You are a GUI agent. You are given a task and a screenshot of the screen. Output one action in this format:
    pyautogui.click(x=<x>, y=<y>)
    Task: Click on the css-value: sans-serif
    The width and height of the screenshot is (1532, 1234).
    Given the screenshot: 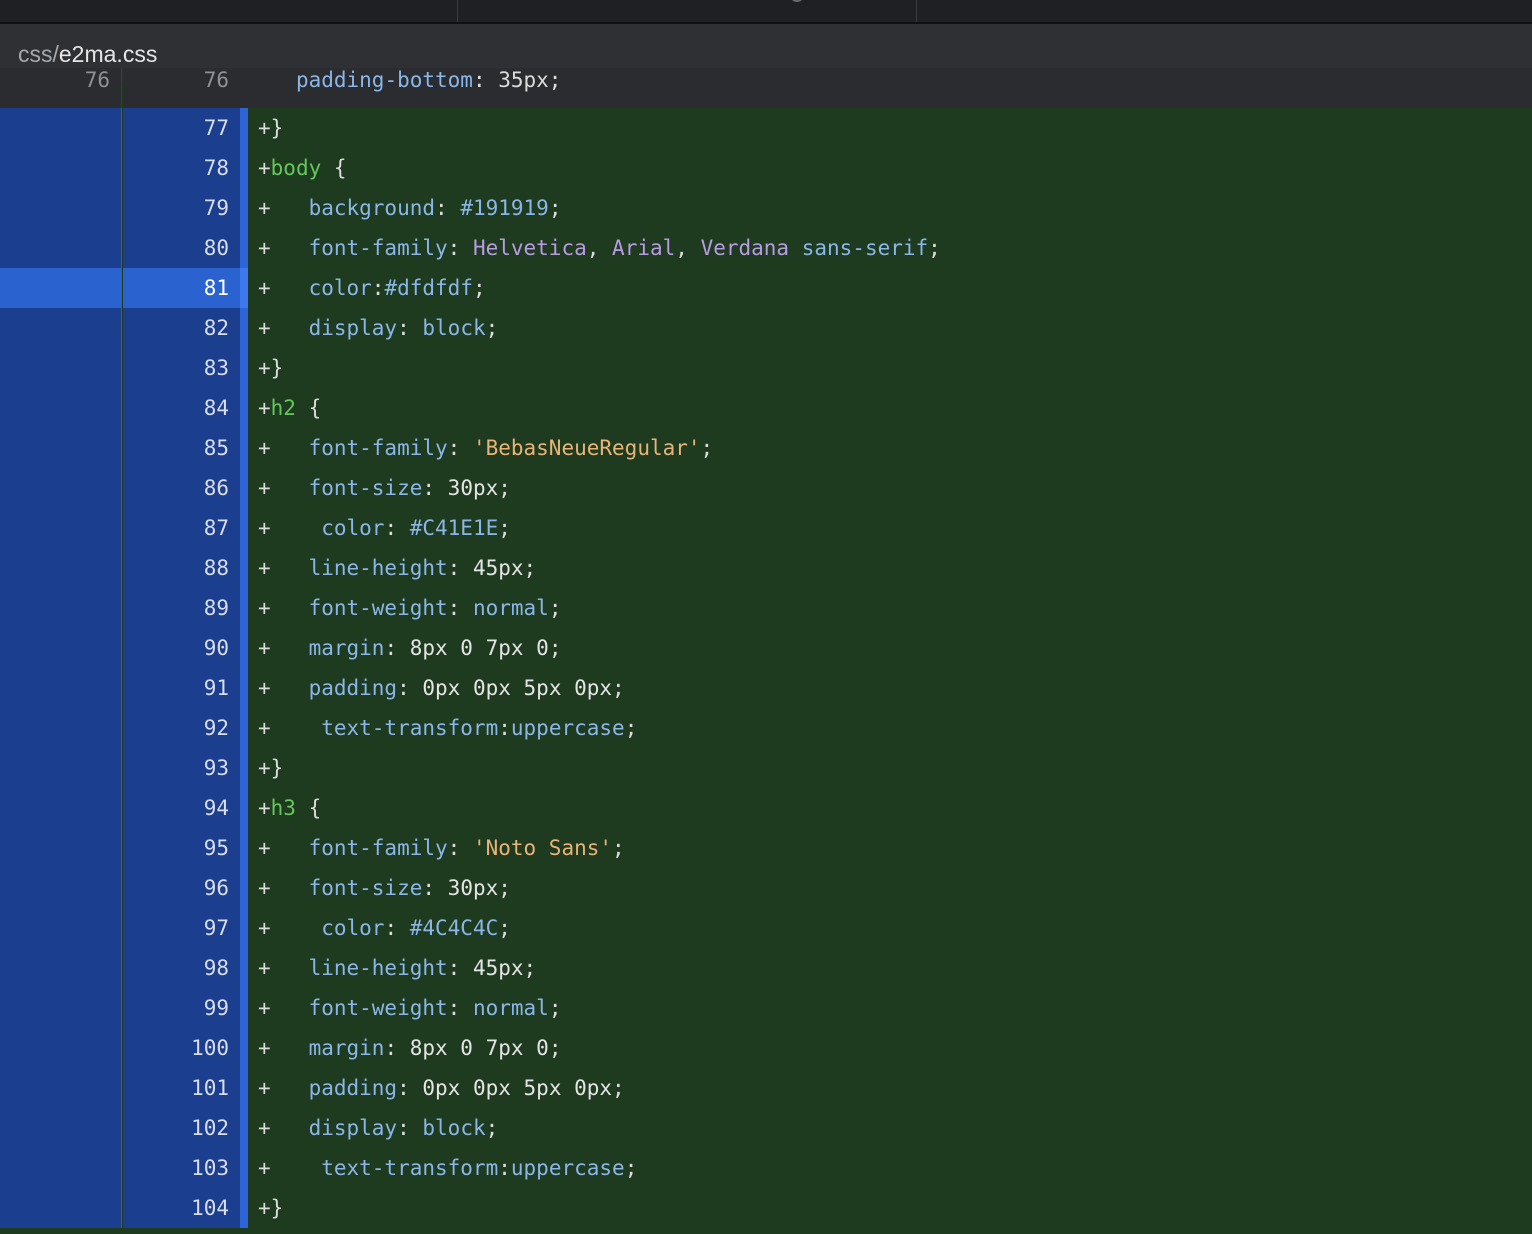 What is the action you would take?
    pyautogui.click(x=865, y=248)
    